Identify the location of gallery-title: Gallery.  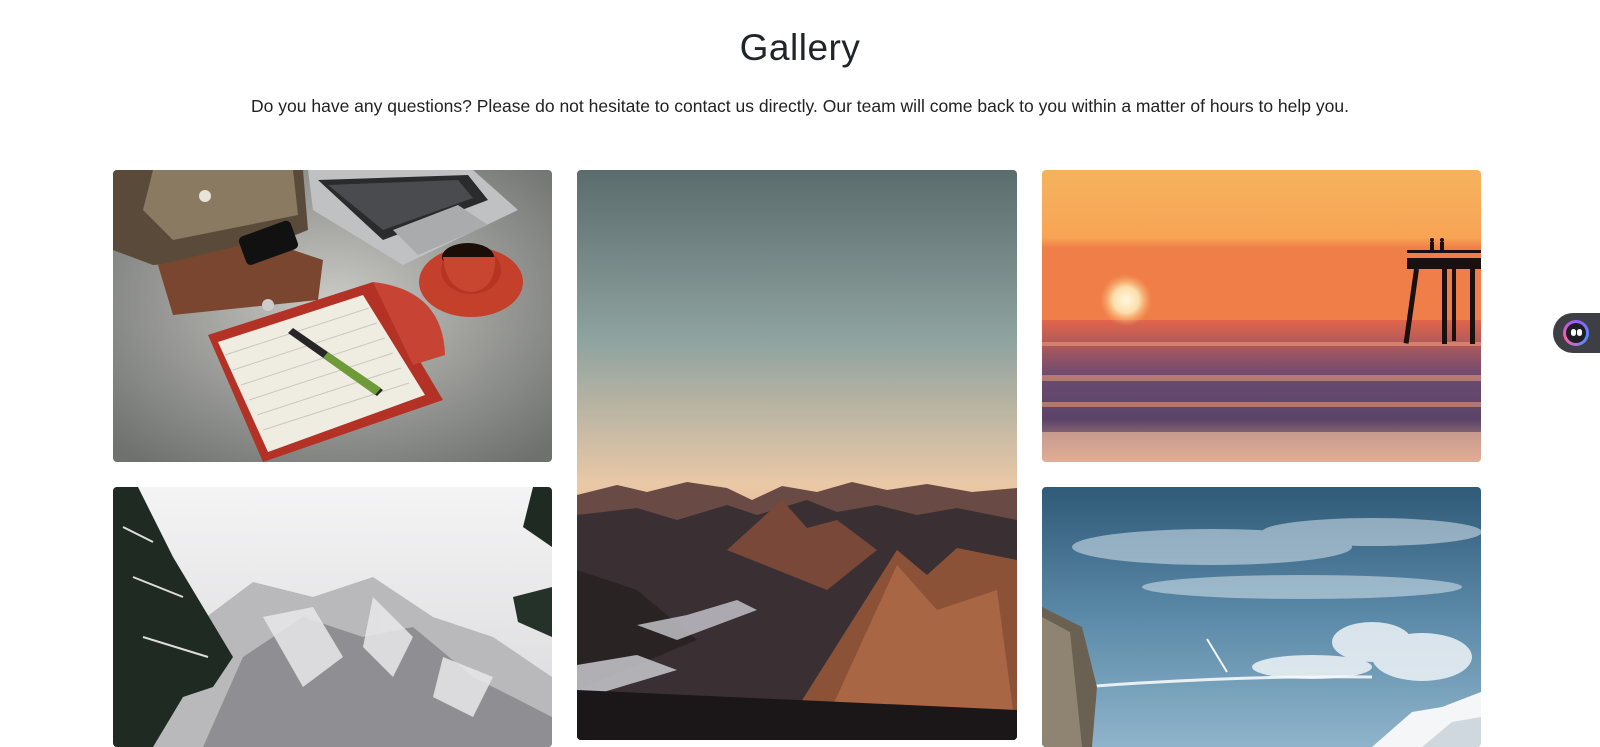
(800, 47).